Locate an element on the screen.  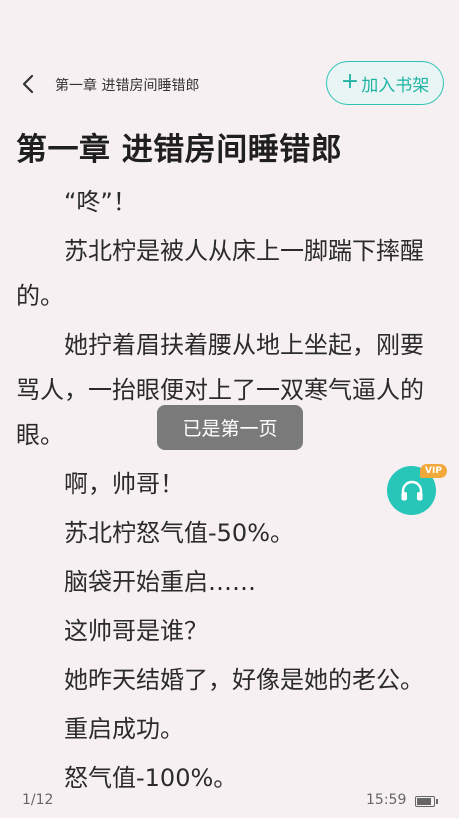
page-indicator: 1/12 is located at coordinates (38, 800).